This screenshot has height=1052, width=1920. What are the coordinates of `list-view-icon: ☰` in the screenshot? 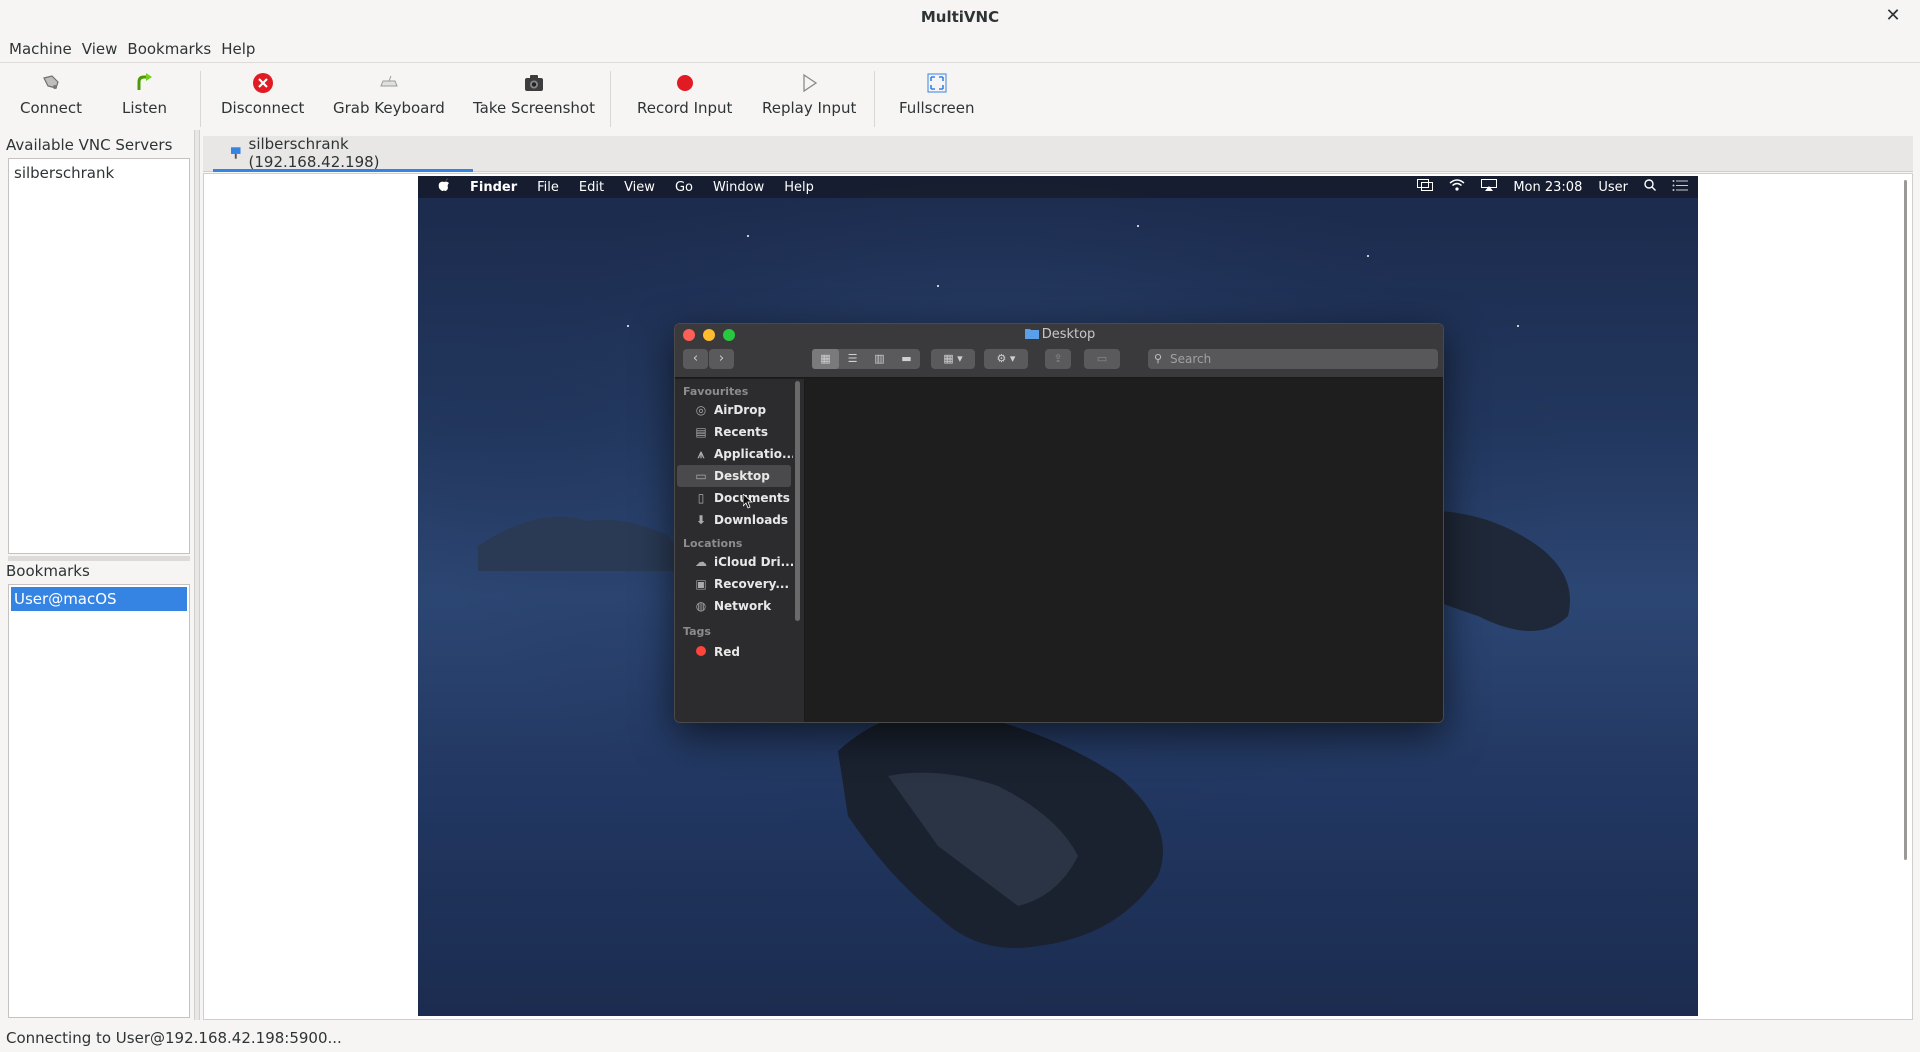 It's located at (852, 359).